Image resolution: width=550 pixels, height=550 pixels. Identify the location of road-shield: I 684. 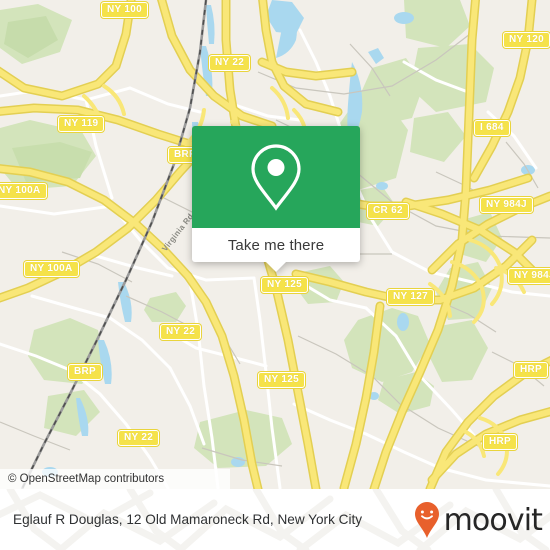
(492, 128).